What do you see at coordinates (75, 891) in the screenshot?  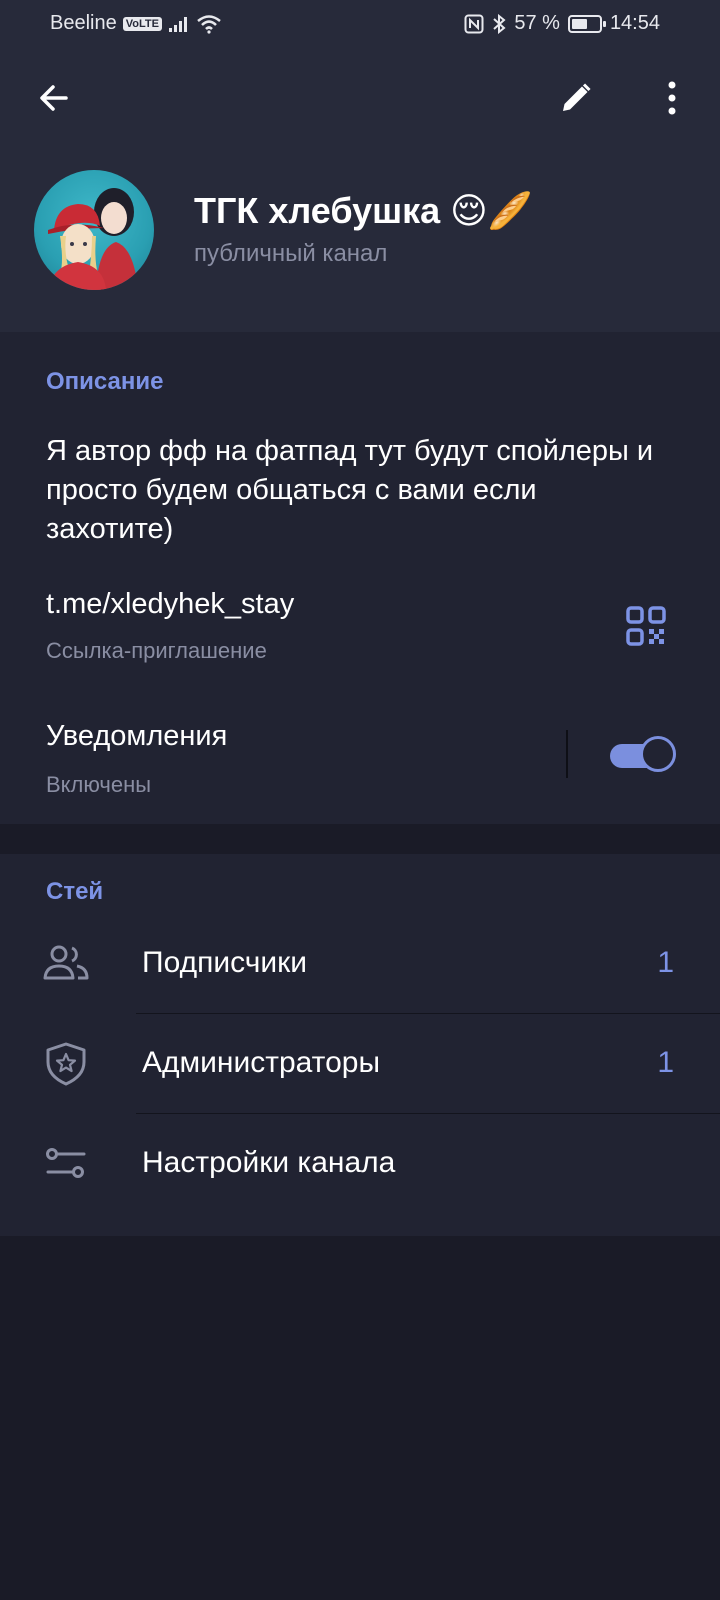 I see `manage-section-title: Стей` at bounding box center [75, 891].